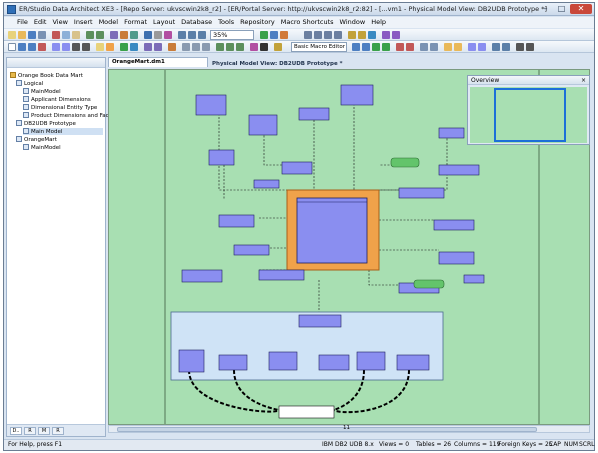 The height and width of the screenshot is (453, 598). I want to click on menu-window: Window, so click(353, 21).